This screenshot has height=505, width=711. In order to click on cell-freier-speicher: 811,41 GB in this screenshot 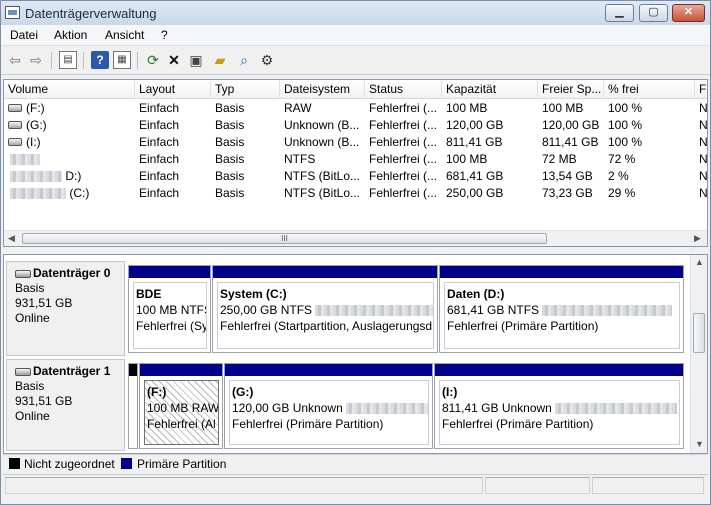, I will do `click(570, 142)`.